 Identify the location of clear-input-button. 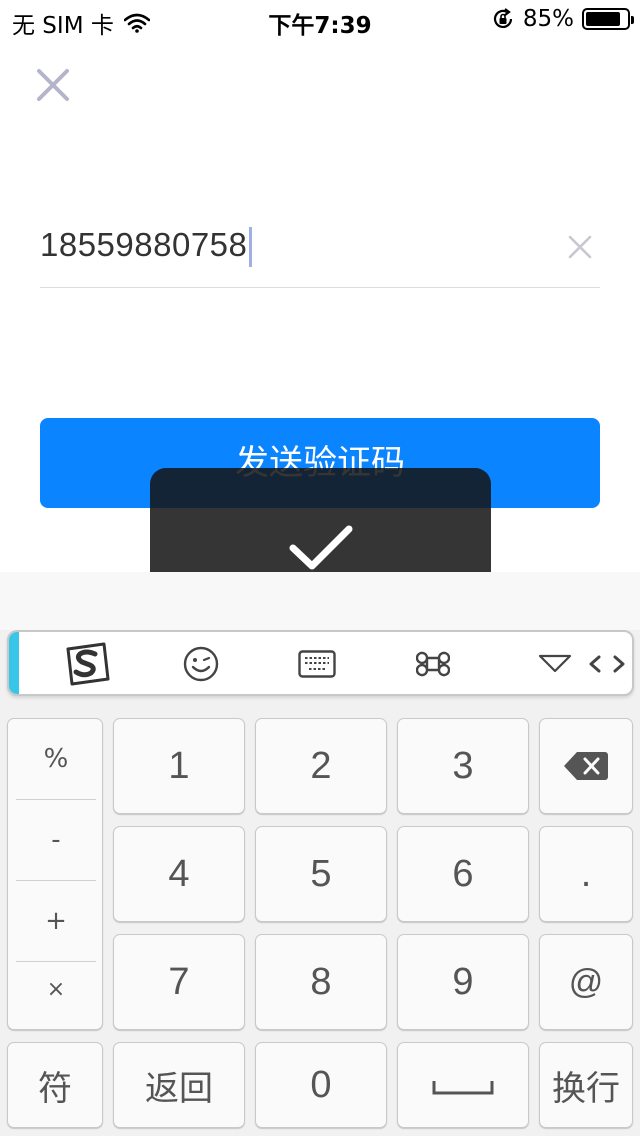
(580, 247).